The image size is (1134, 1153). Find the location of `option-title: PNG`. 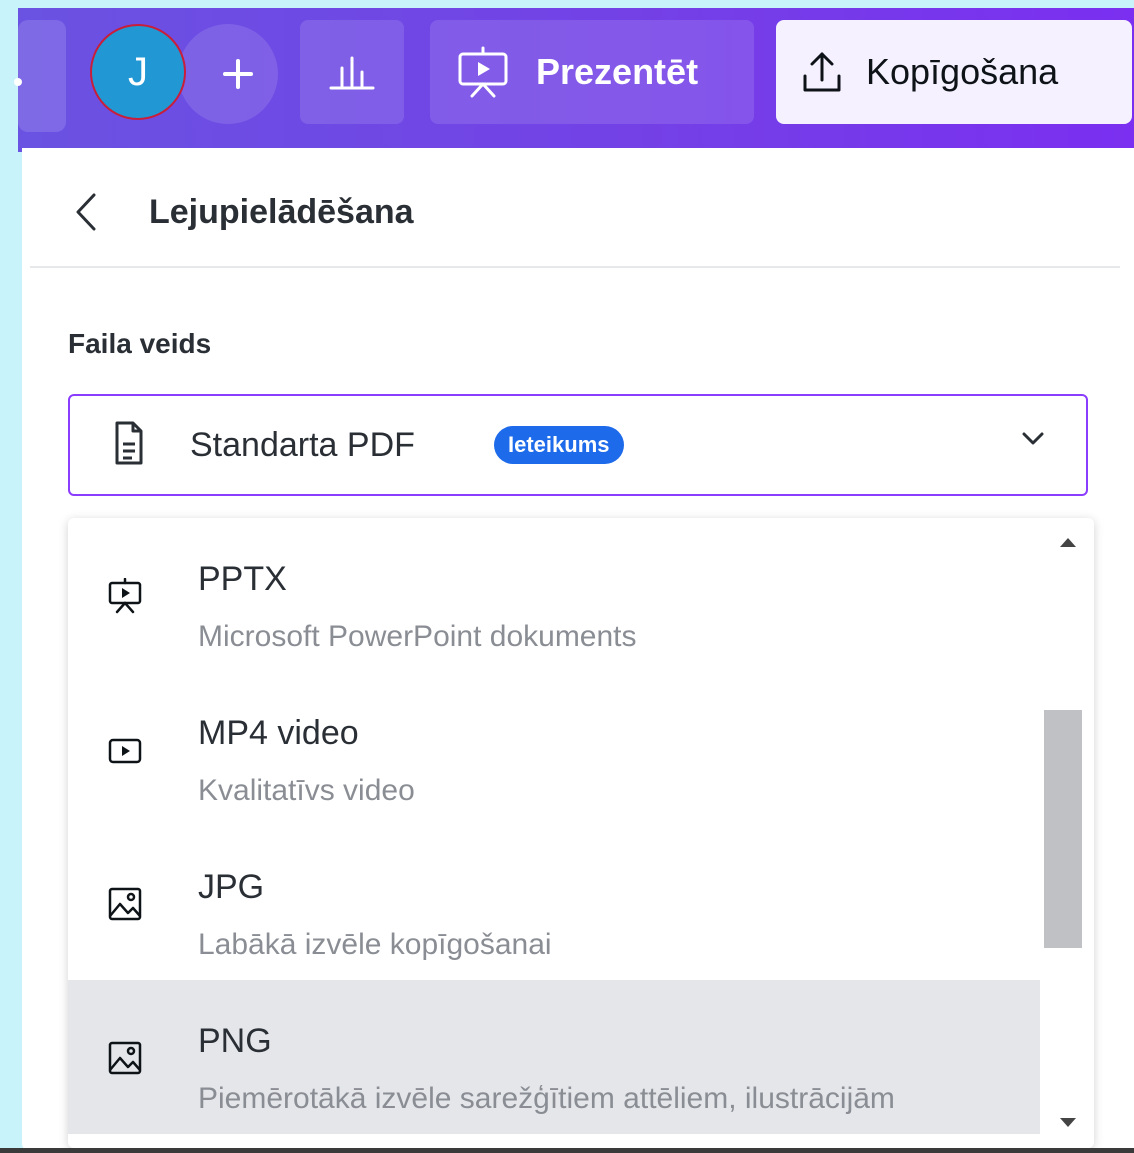

option-title: PNG is located at coordinates (235, 1041).